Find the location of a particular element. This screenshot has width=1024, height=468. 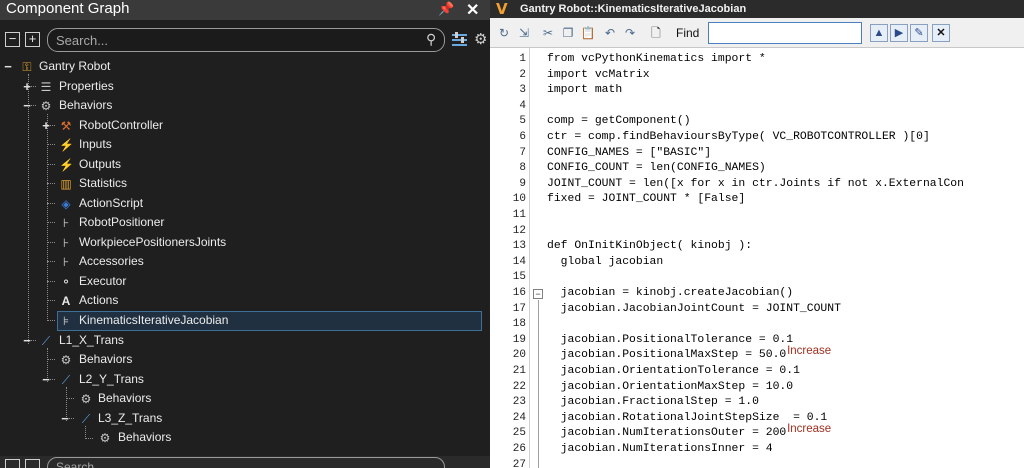

close-find-button: ✕ is located at coordinates (941, 33).